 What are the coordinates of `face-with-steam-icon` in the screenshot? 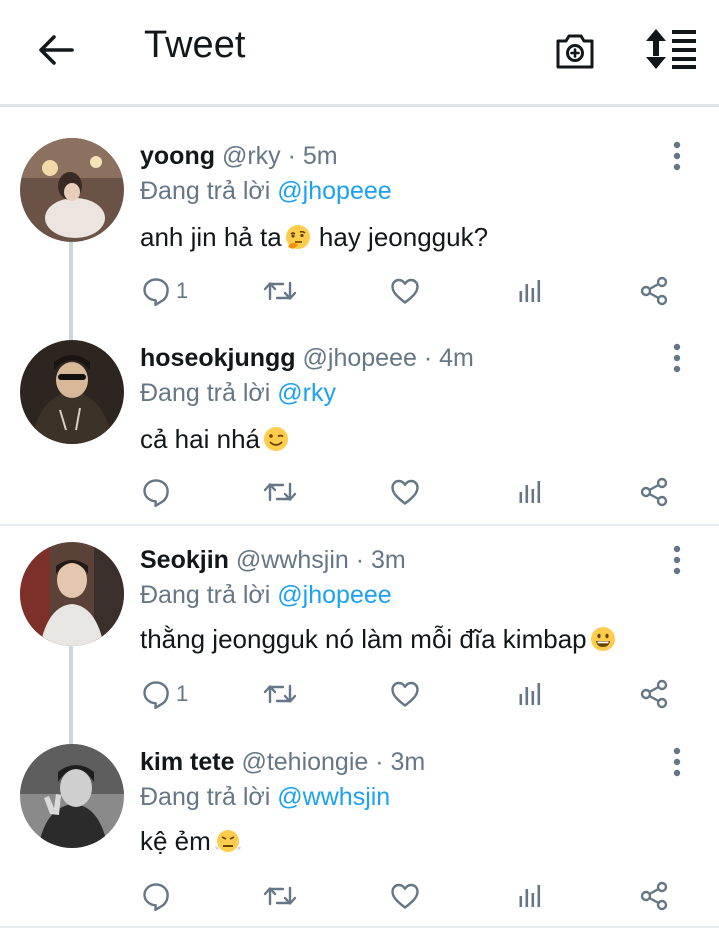 It's located at (228, 844).